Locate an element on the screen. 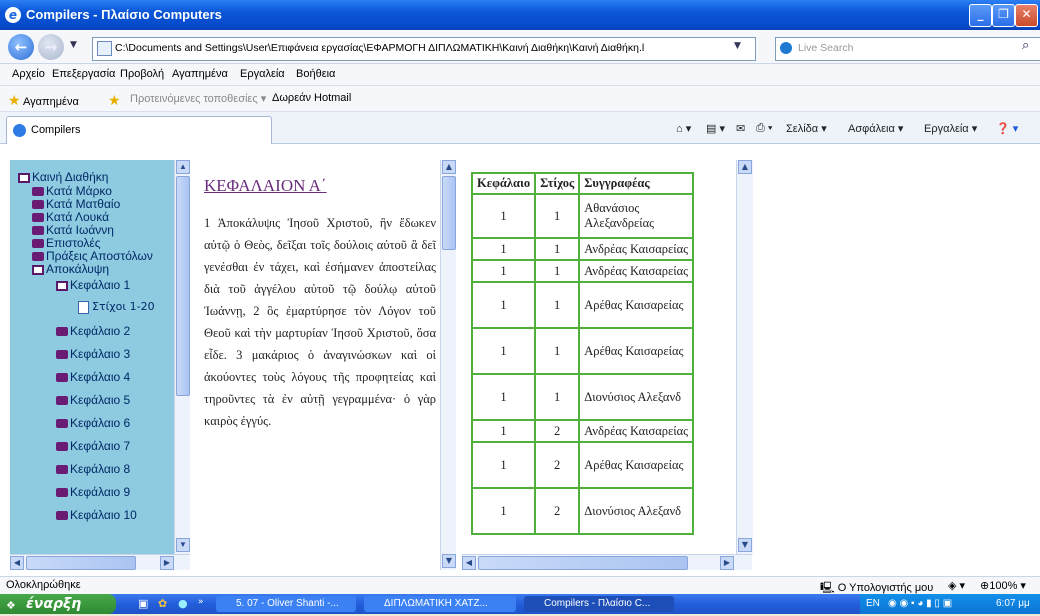  tree-chapter-2: Κεφάλαιο 2 is located at coordinates (93, 331).